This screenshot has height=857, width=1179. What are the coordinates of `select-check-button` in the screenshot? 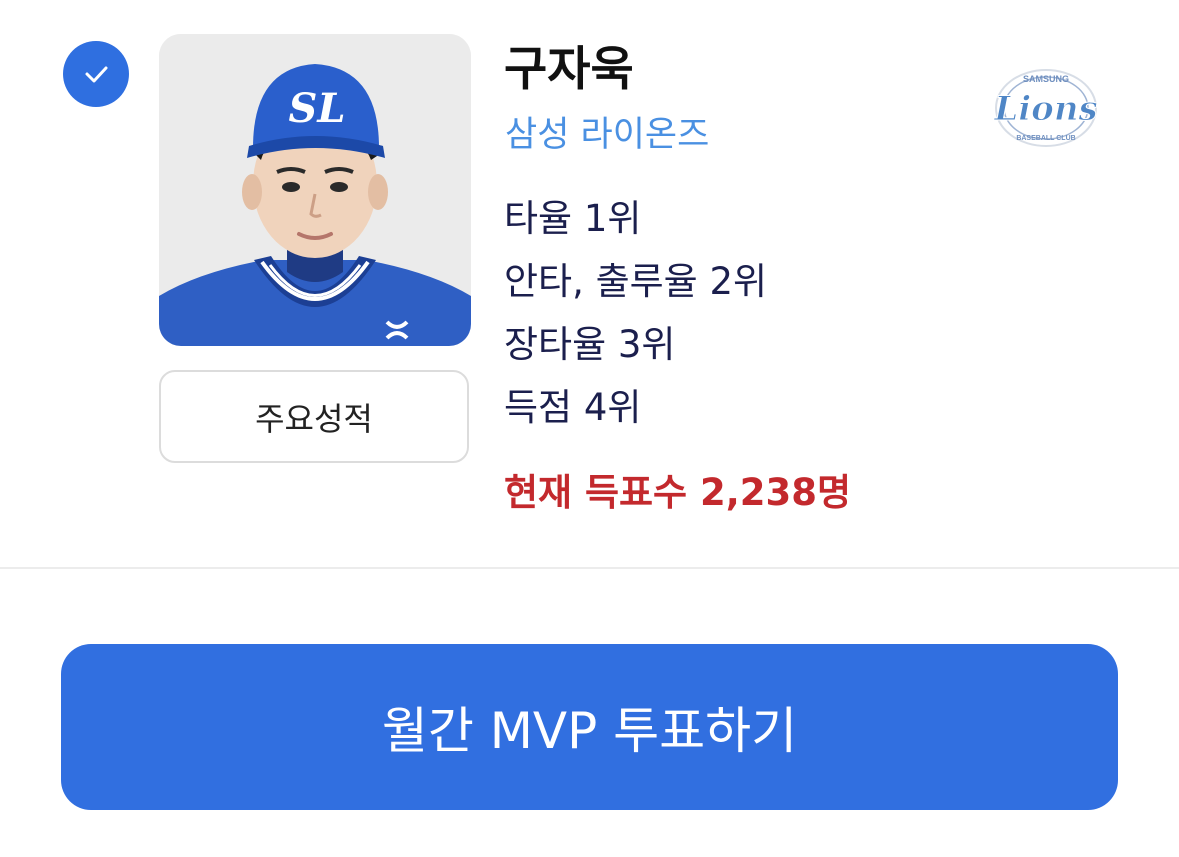 It's located at (96, 74).